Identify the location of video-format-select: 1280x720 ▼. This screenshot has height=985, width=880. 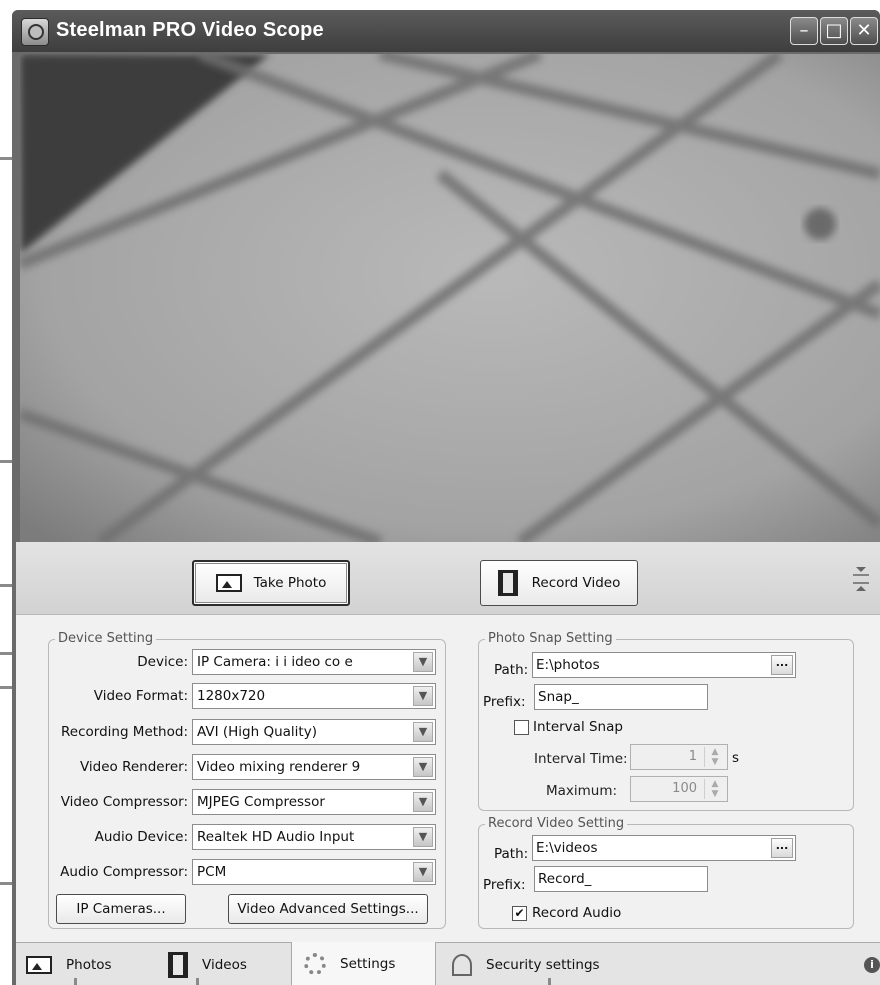
(314, 696).